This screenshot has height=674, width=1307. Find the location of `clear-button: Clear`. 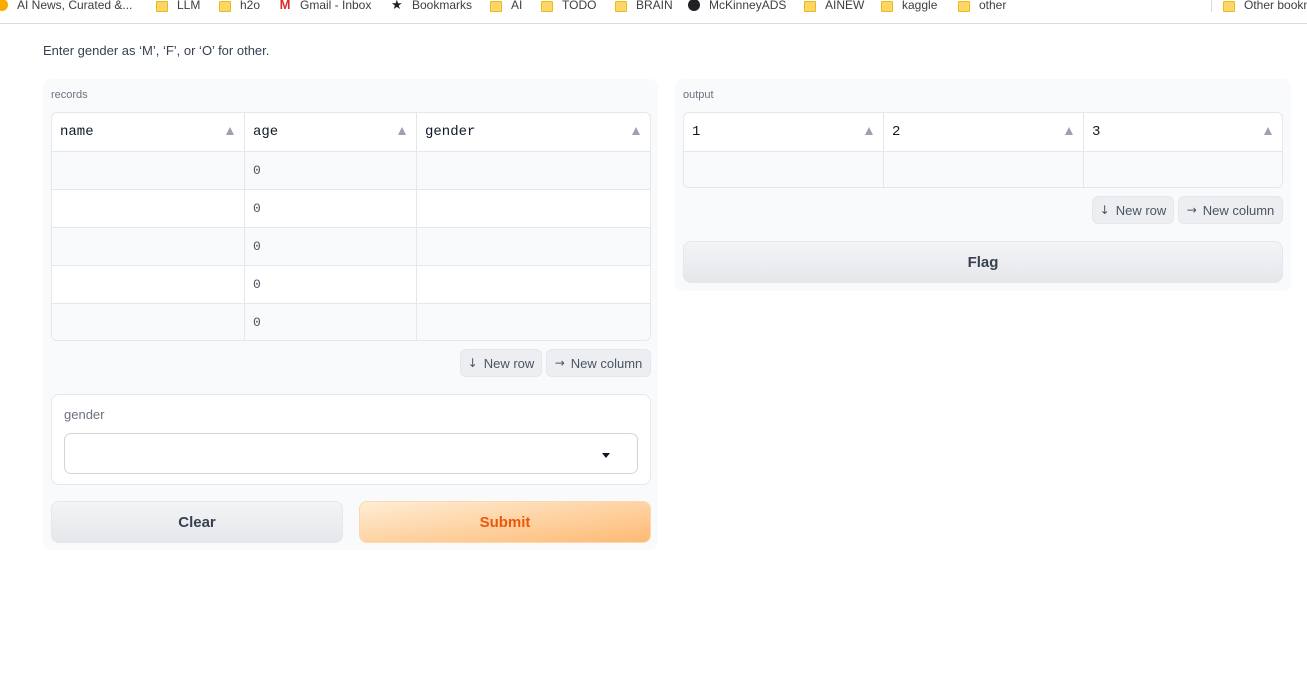

clear-button: Clear is located at coordinates (197, 522).